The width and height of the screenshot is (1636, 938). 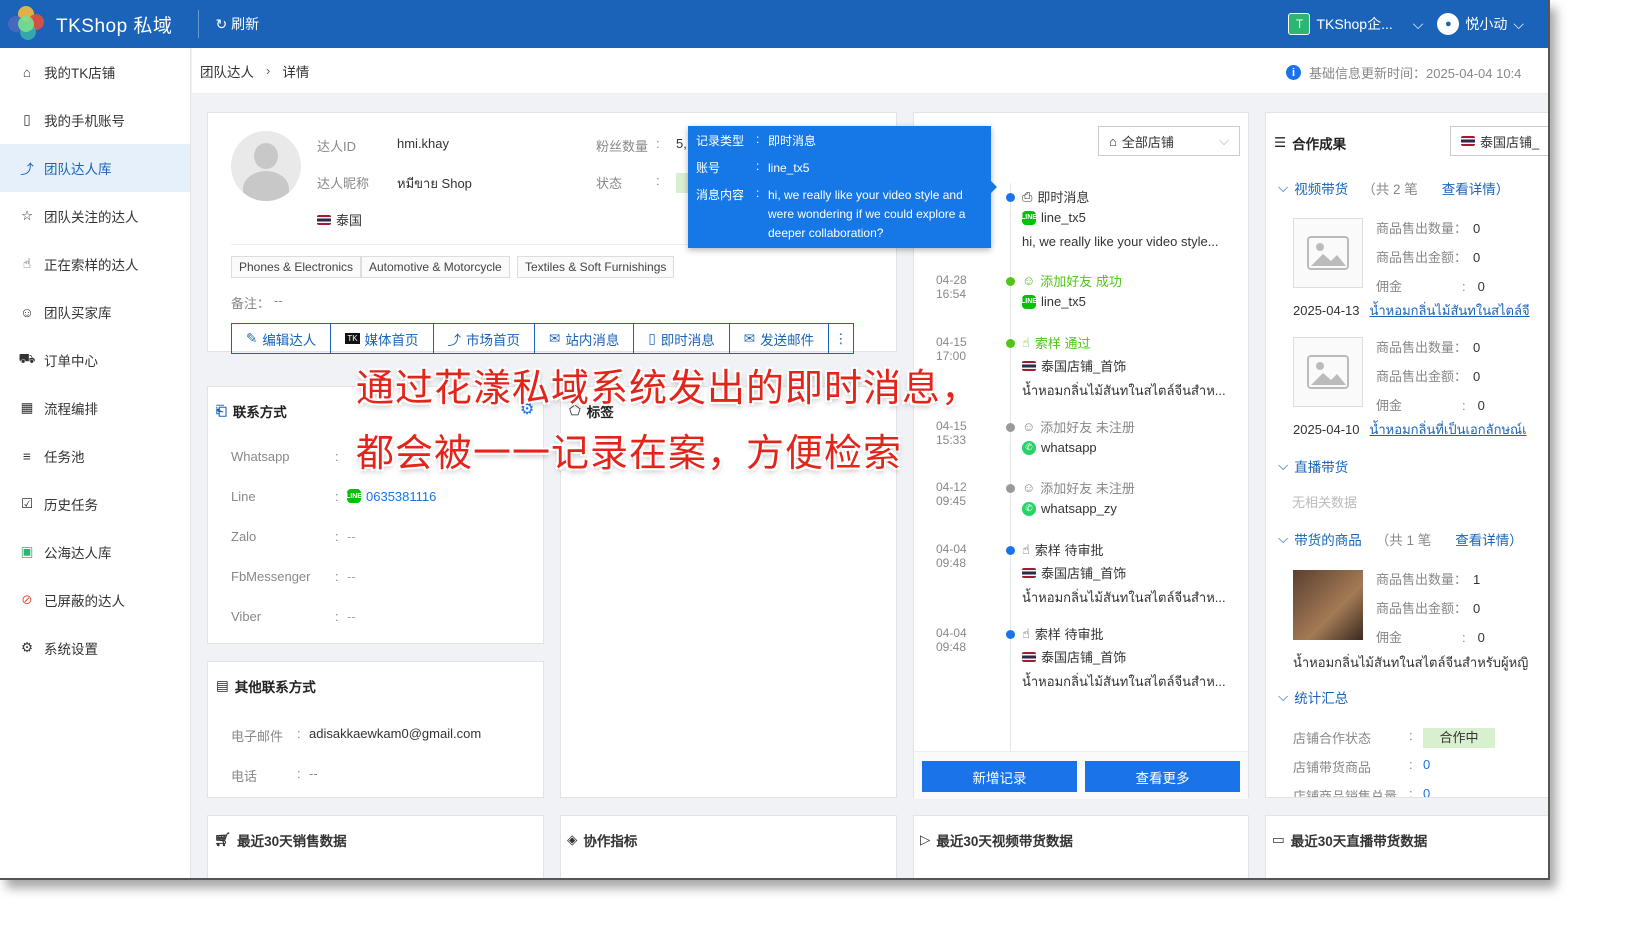 I want to click on more-actions-button: ⋮, so click(x=841, y=338).